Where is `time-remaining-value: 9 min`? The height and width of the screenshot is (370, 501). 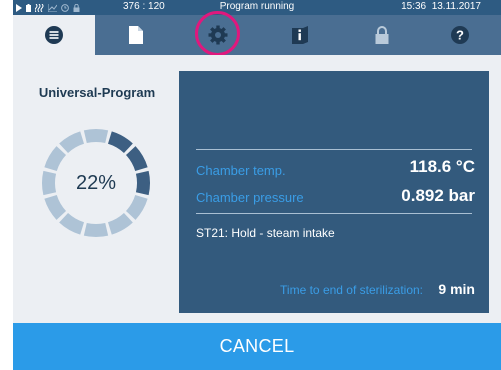 time-remaining-value: 9 min is located at coordinates (456, 289).